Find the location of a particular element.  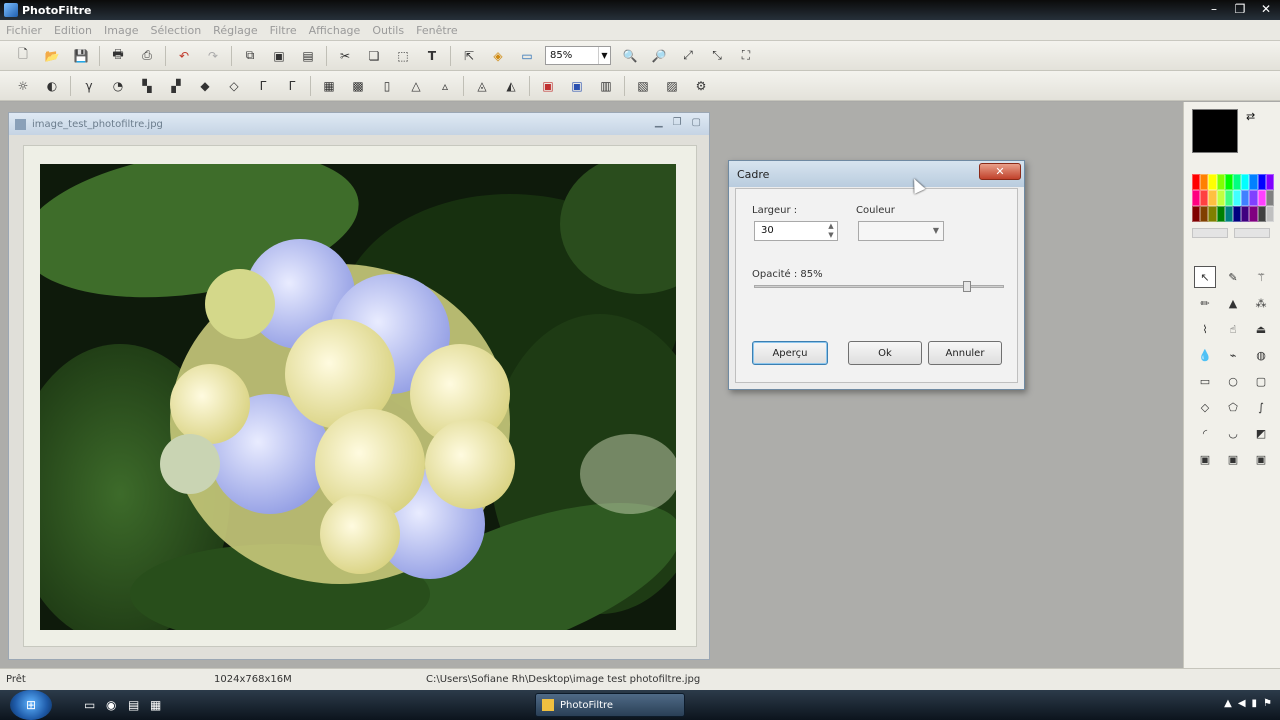

flip-icon: ▵ is located at coordinates (445, 86).